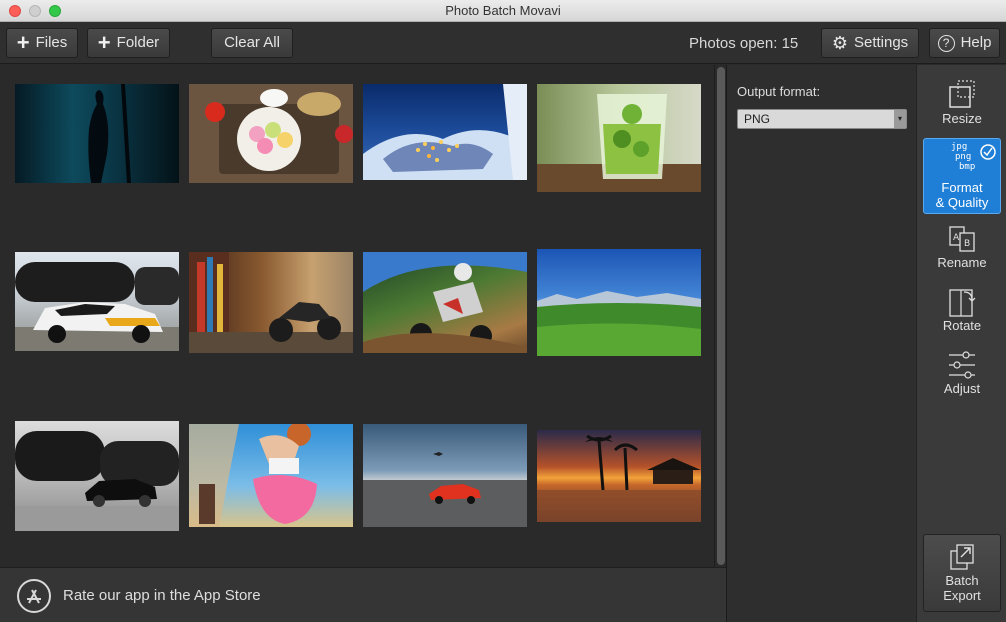 The height and width of the screenshot is (622, 1006). Describe the element at coordinates (988, 152) in the screenshot. I see `check-circle-icon` at that location.